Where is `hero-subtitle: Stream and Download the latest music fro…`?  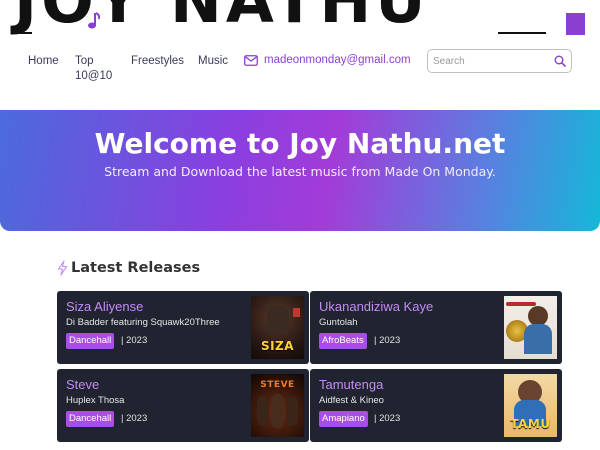 hero-subtitle: Stream and Download the latest music fro… is located at coordinates (300, 171).